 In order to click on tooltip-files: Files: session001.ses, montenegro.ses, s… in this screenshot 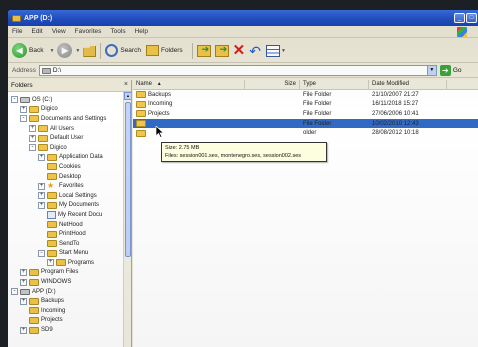, I will do `click(233, 155)`.